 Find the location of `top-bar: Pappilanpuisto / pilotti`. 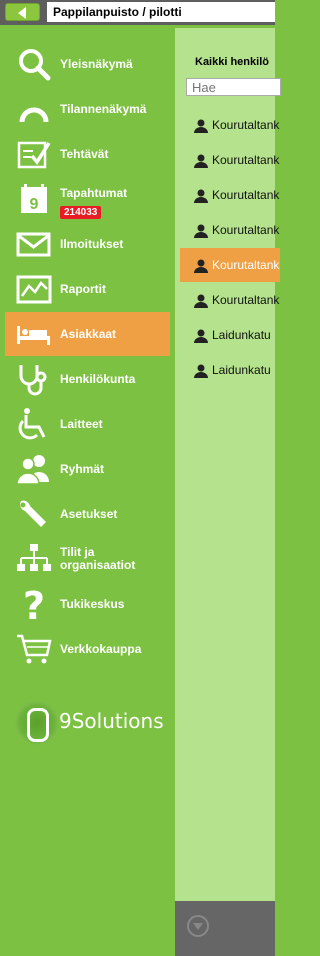

top-bar: Pappilanpuisto / pilotti is located at coordinates (137, 12).